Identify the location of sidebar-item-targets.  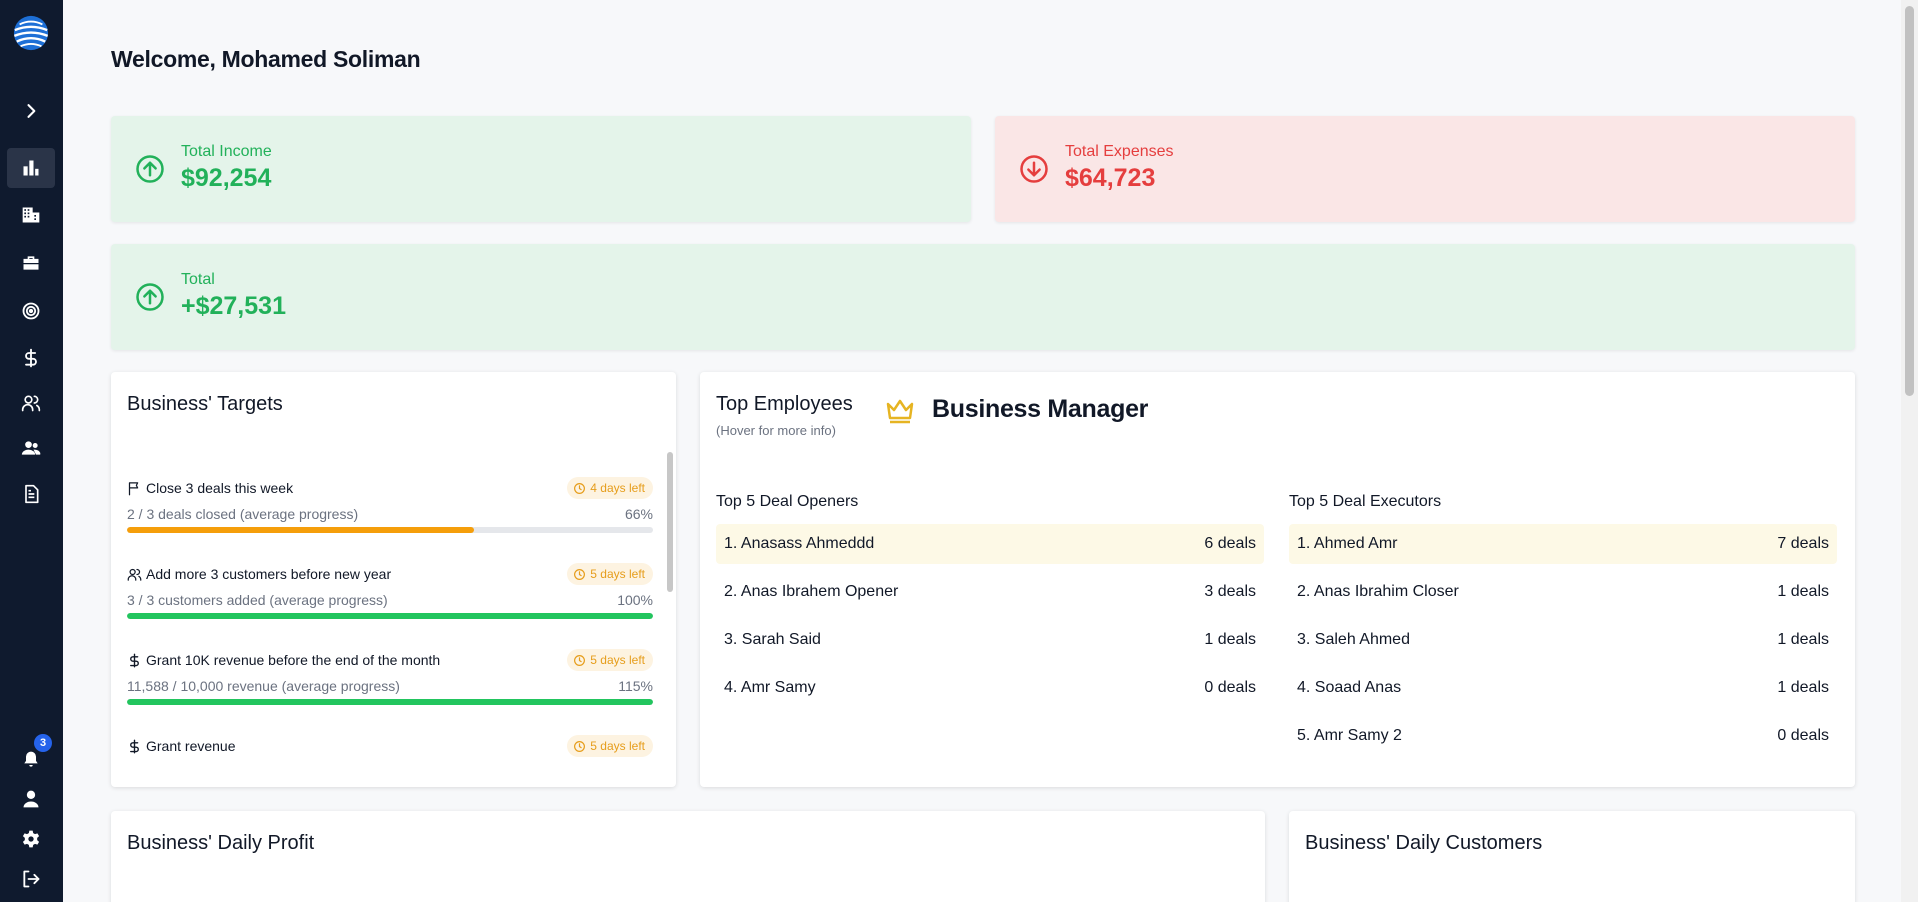
(31, 311).